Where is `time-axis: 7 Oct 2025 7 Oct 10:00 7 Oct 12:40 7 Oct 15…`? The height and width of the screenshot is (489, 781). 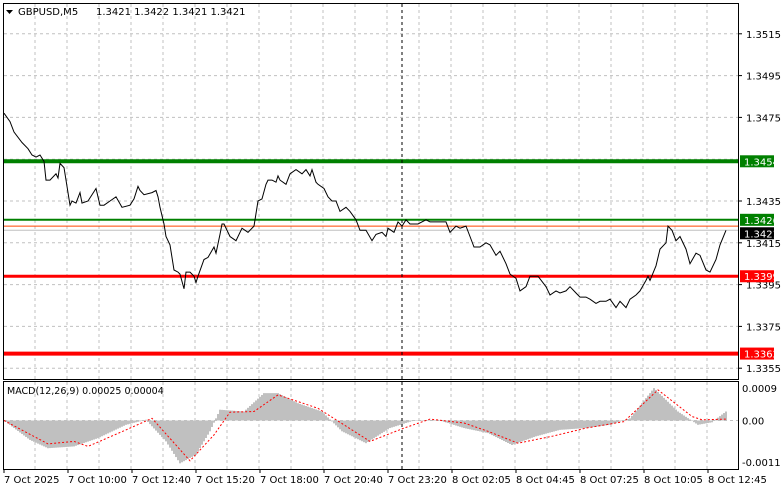
time-axis: 7 Oct 2025 7 Oct 10:00 7 Oct 12:40 7 Oct 15… is located at coordinates (385, 477).